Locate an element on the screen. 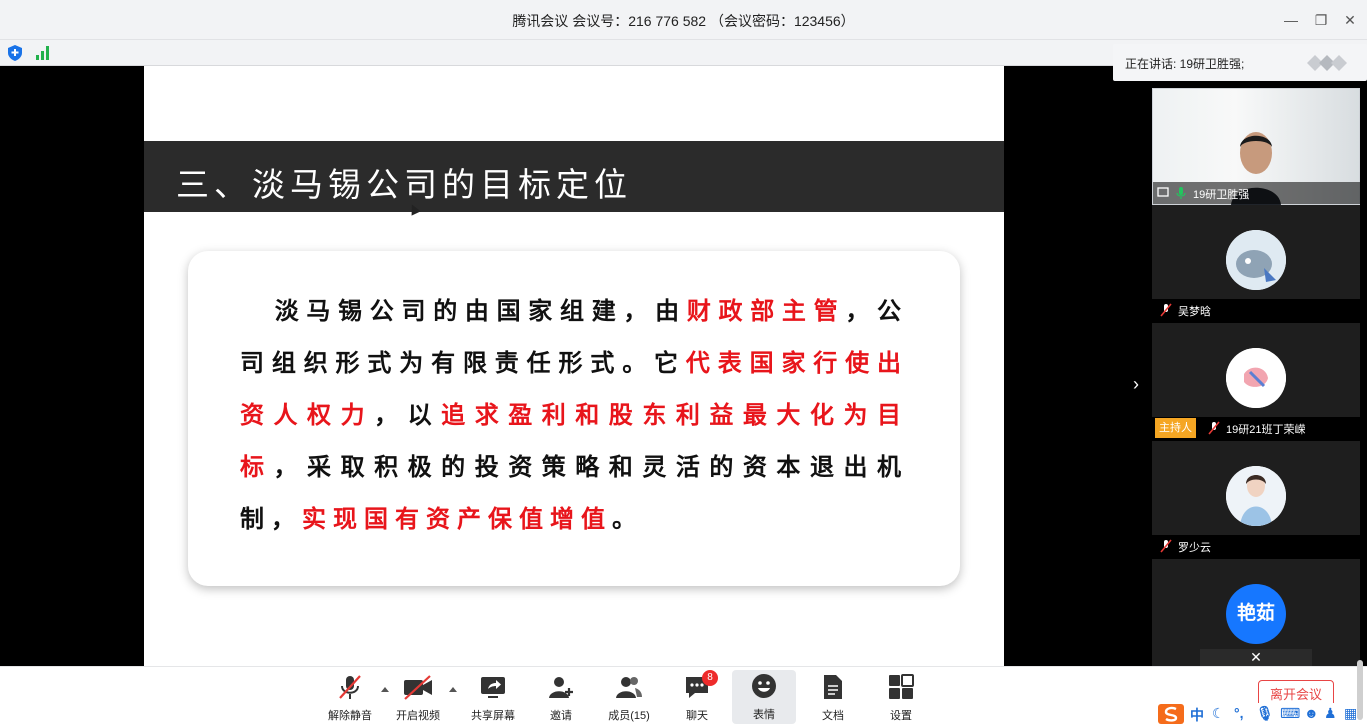 The height and width of the screenshot is (725, 1367). active-speaker-bar: 正在讲话: 19研卫胜强; is located at coordinates (1240, 62).